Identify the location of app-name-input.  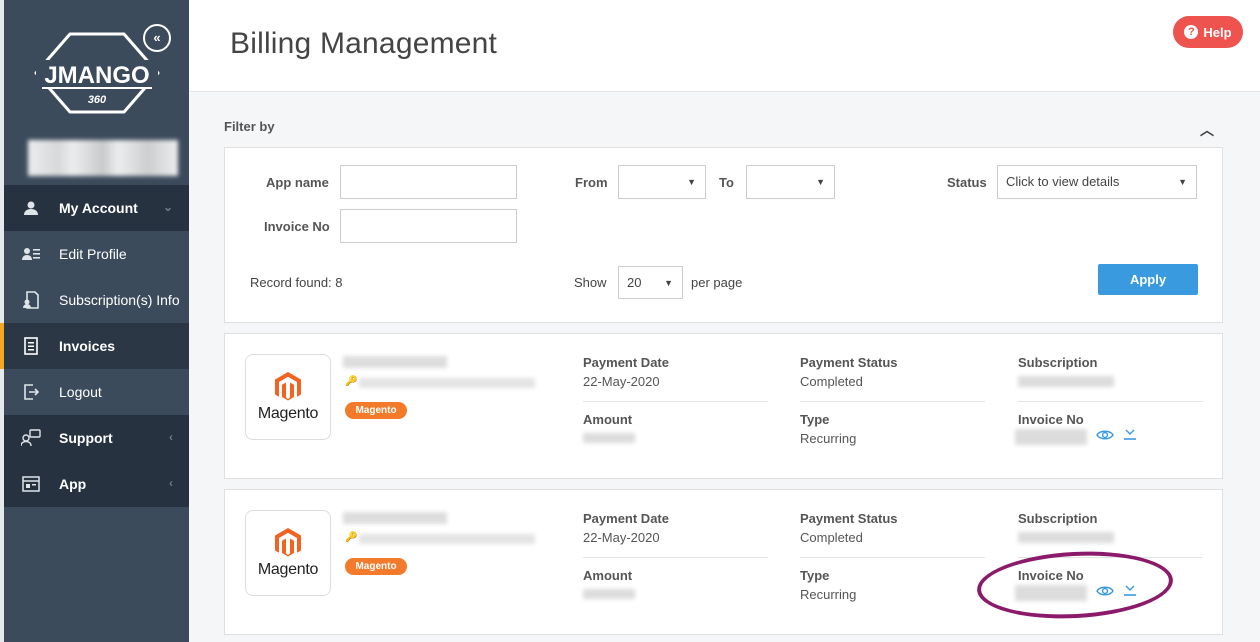
(428, 182).